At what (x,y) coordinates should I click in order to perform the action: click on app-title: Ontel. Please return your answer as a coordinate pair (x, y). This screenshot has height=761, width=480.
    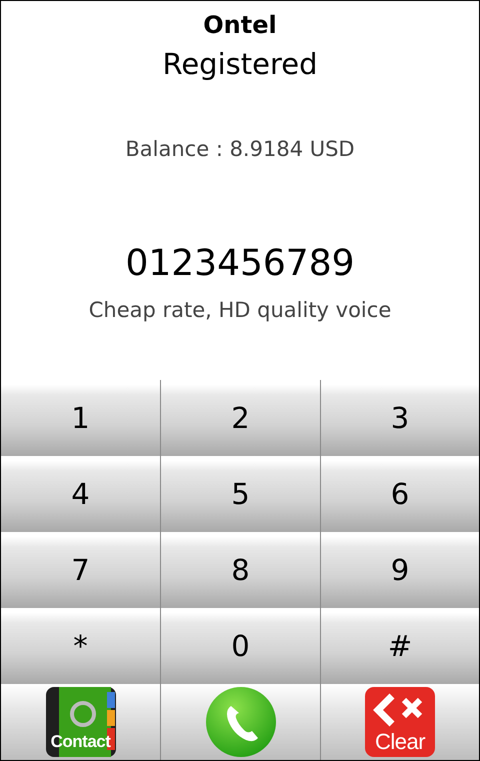
    Looking at the image, I should click on (240, 25).